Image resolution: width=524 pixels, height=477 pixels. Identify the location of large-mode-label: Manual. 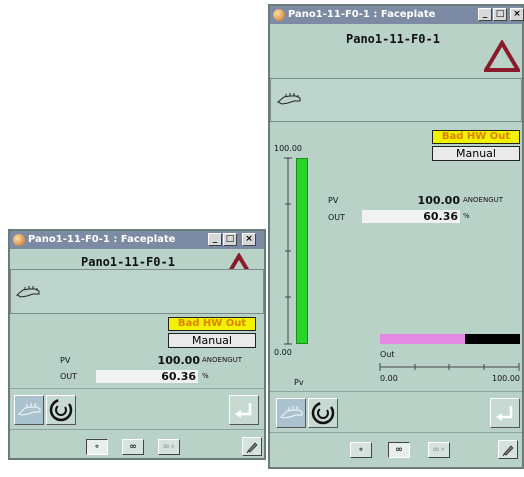
(476, 153).